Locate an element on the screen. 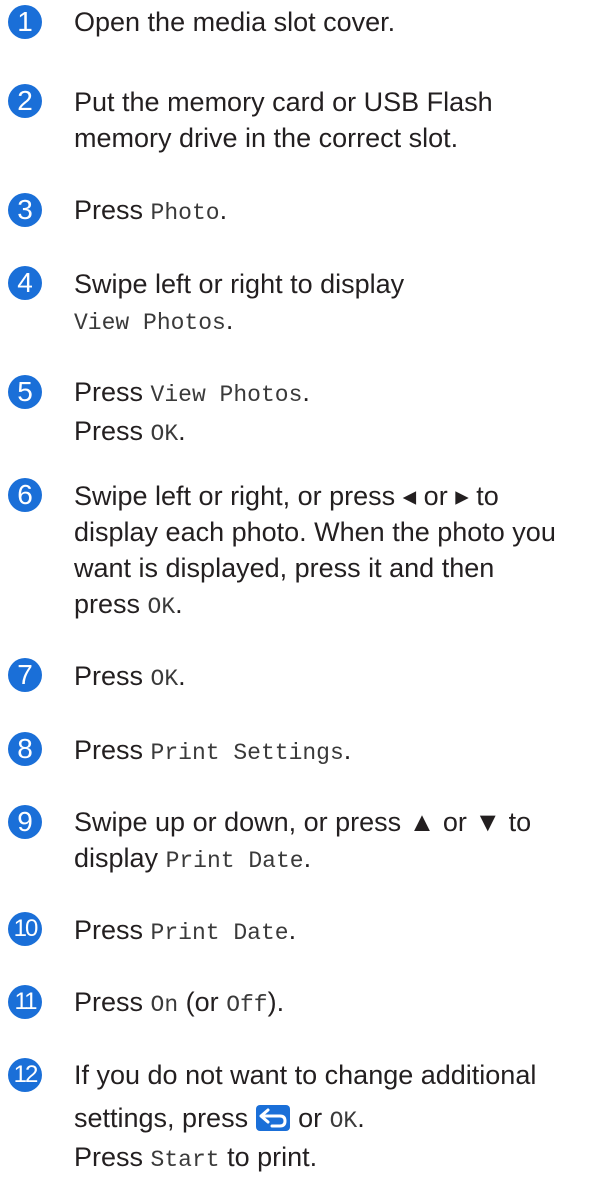 The image size is (613, 1178). step-number-badge: 6 is located at coordinates (25, 495).